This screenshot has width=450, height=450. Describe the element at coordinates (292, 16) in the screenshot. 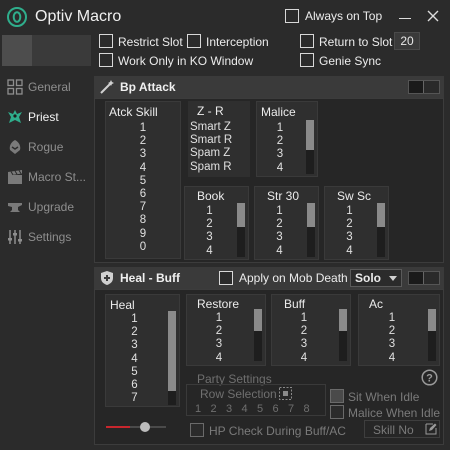

I see `always-on-top-checkbox` at that location.